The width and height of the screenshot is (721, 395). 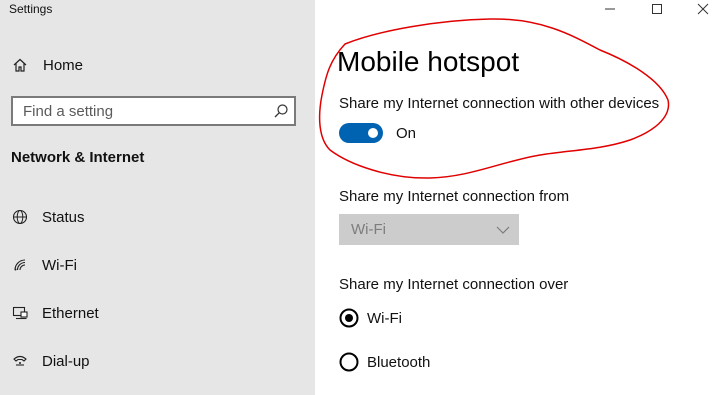 What do you see at coordinates (20, 265) in the screenshot?
I see `wifi-icon` at bounding box center [20, 265].